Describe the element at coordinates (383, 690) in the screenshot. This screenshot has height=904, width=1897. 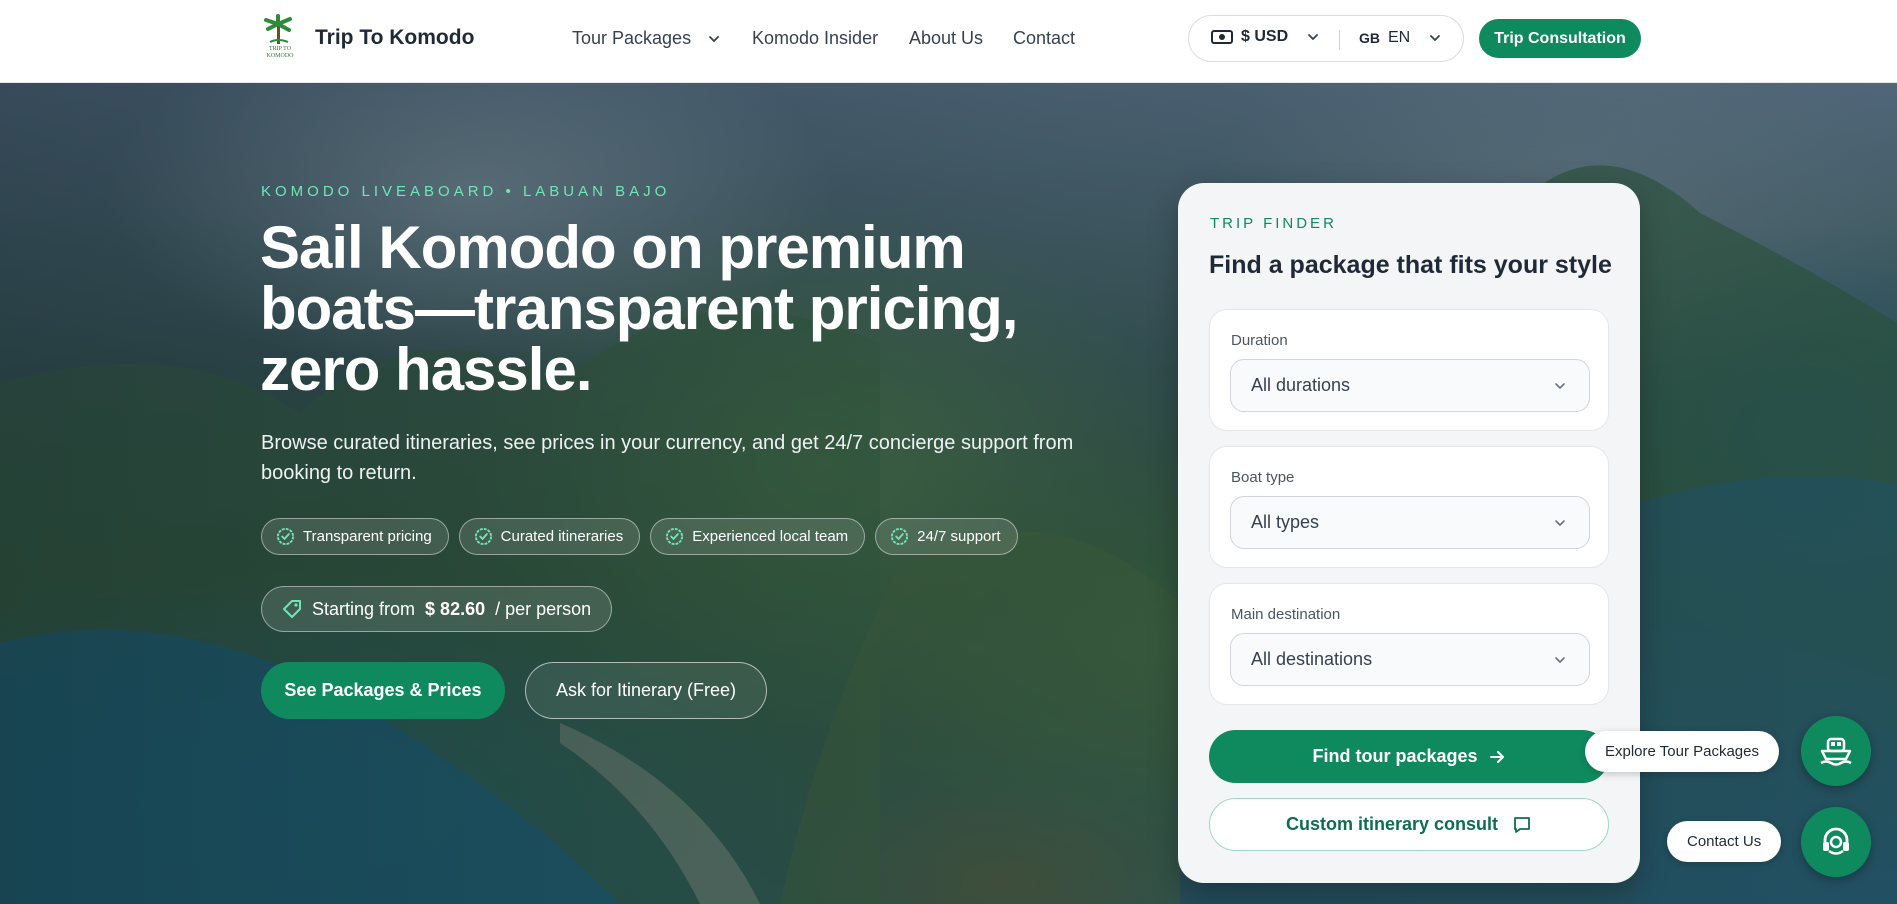
I see `see-packages-button: See Packages & Prices` at that location.